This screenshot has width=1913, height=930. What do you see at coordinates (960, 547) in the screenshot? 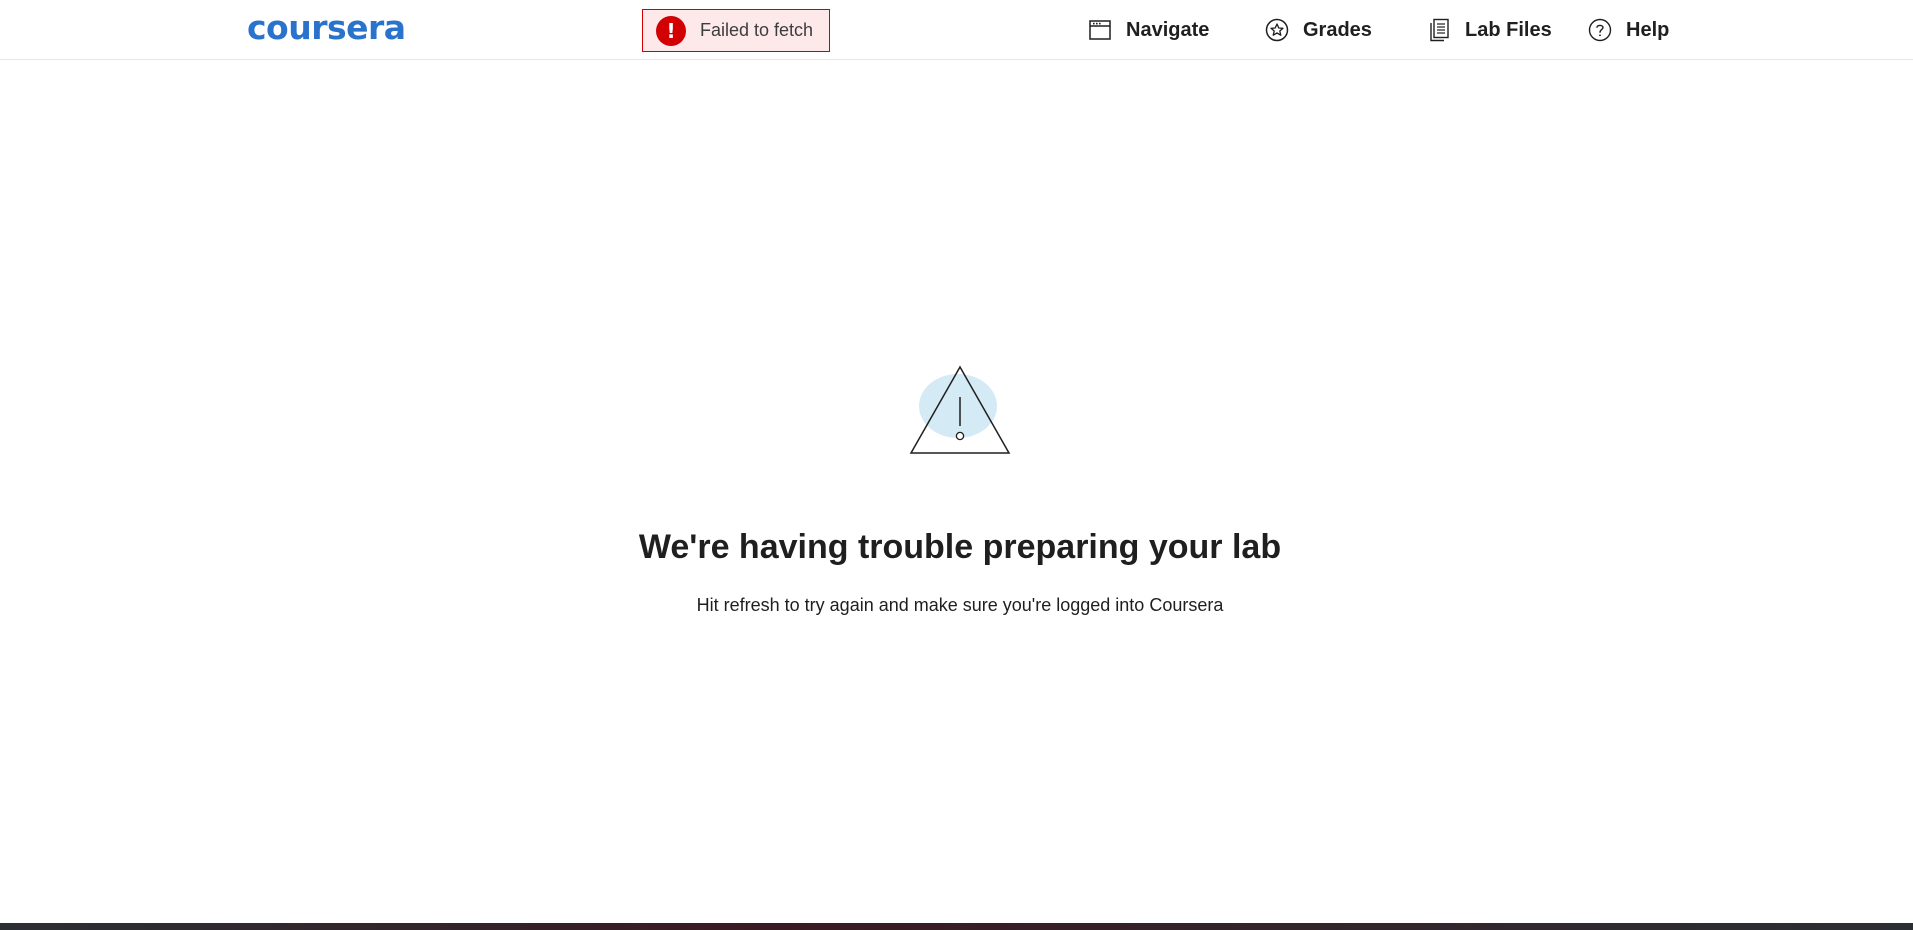
I see `error-heading: We're having trouble preparing your lab` at bounding box center [960, 547].